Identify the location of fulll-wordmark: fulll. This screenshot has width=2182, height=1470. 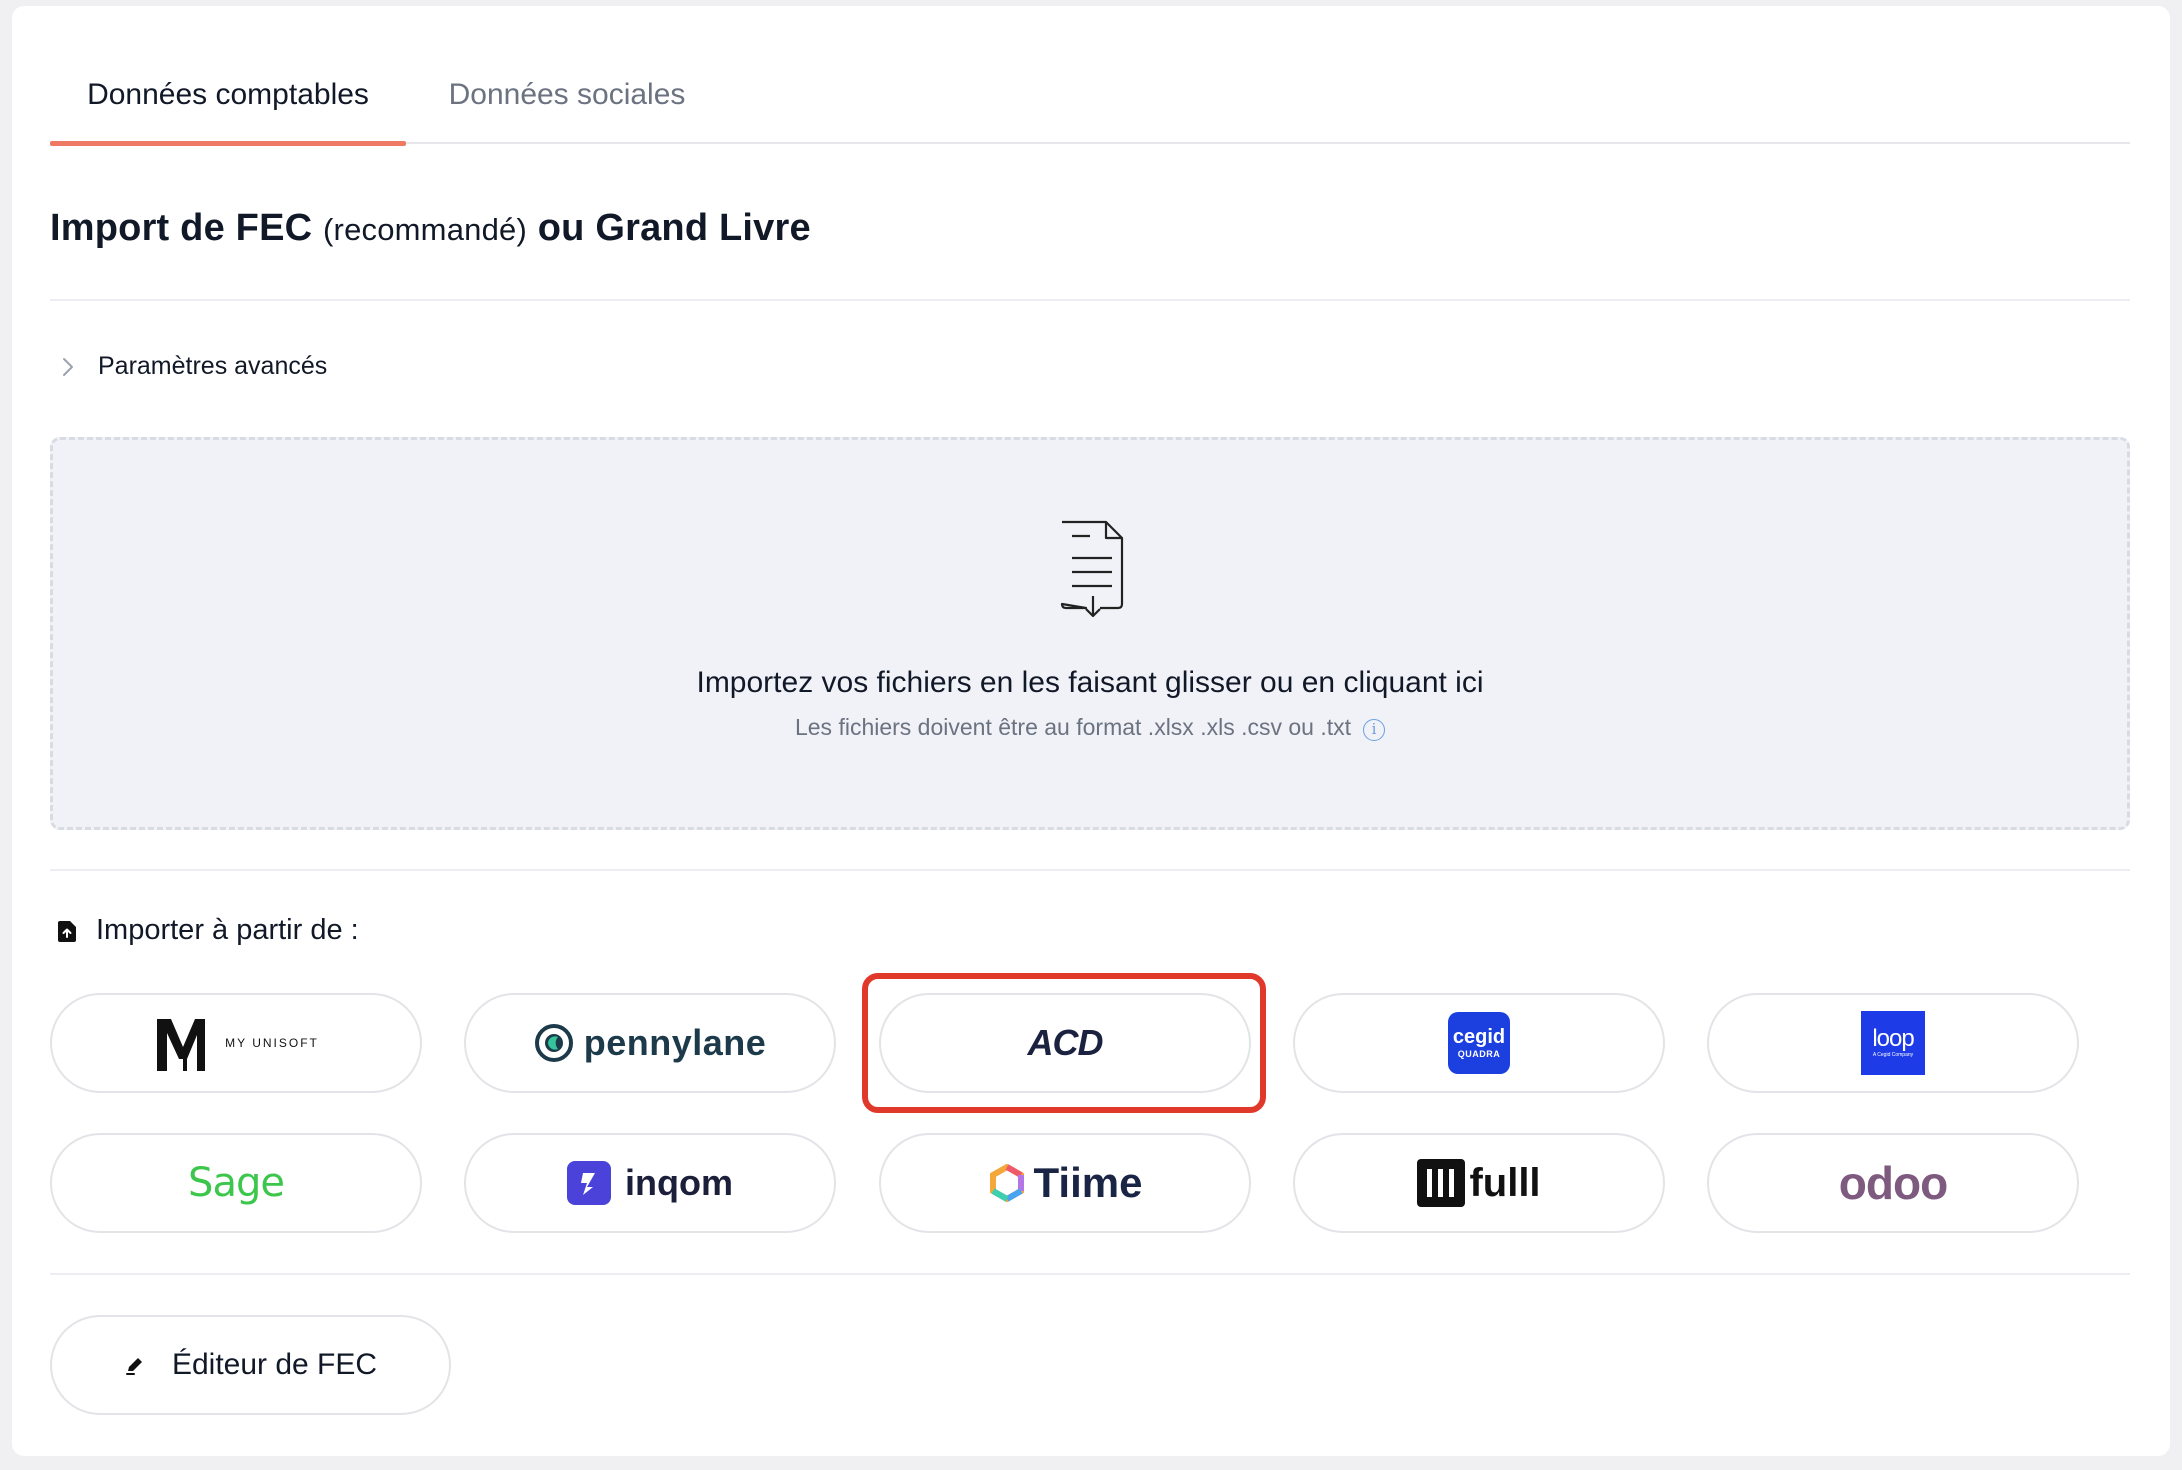
(1505, 1182).